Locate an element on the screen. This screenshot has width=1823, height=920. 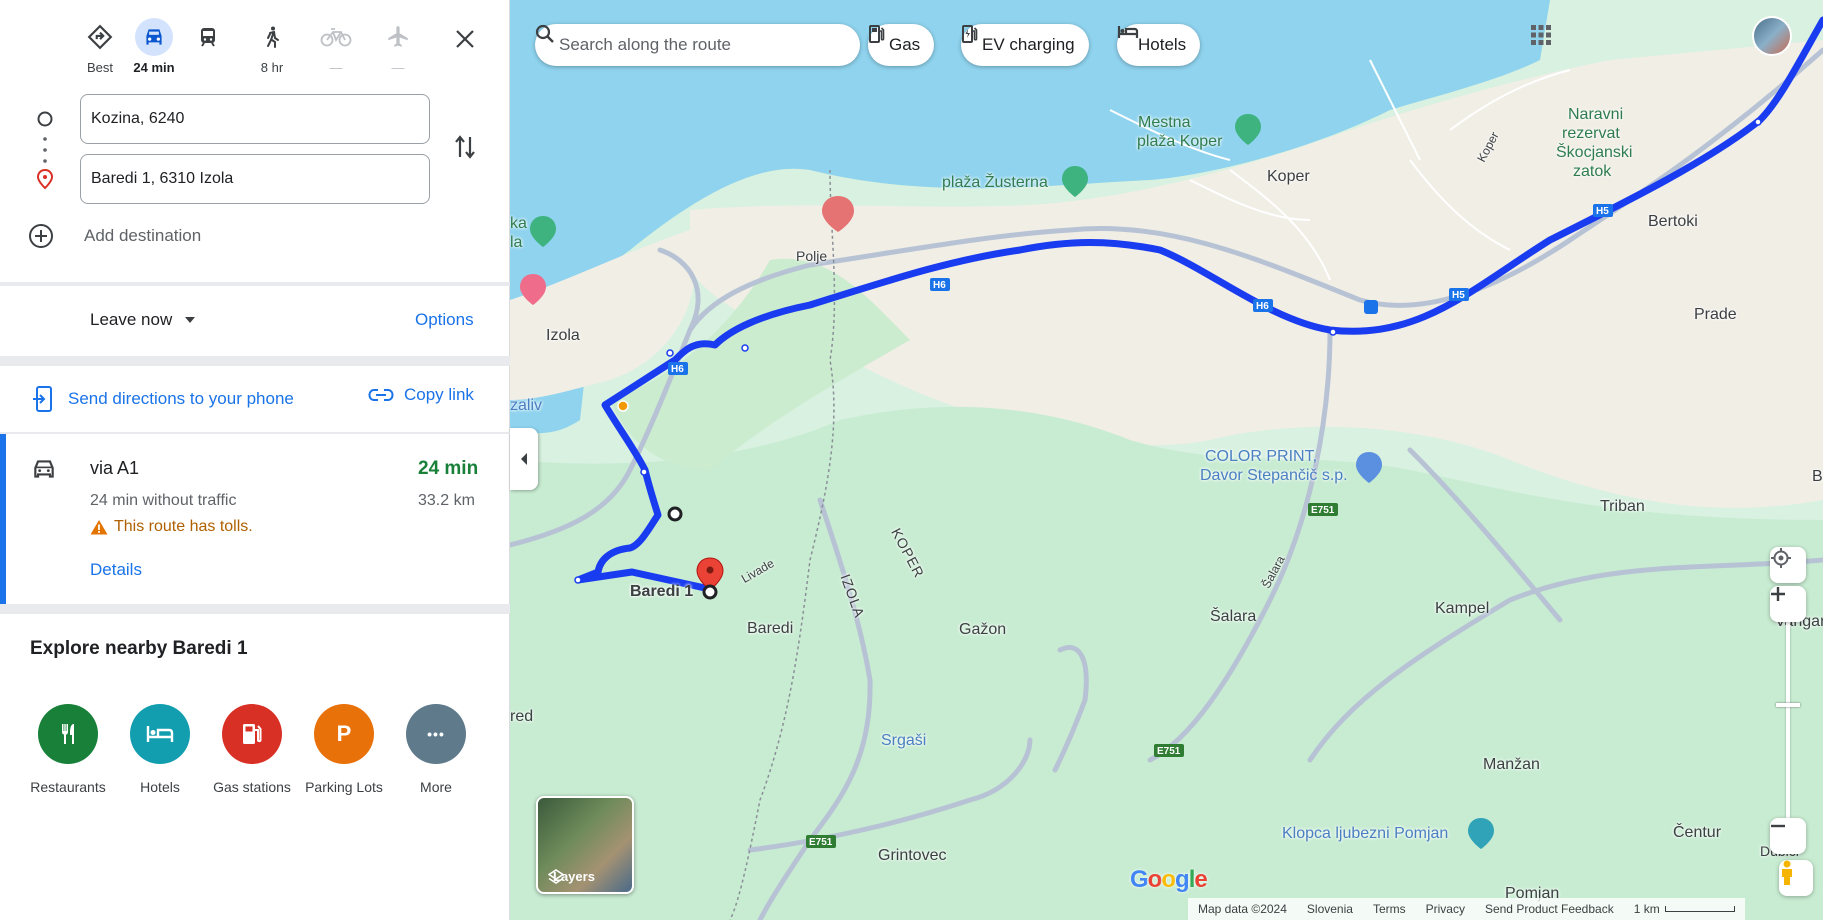
scale-label: 1 km is located at coordinates (1646, 909).